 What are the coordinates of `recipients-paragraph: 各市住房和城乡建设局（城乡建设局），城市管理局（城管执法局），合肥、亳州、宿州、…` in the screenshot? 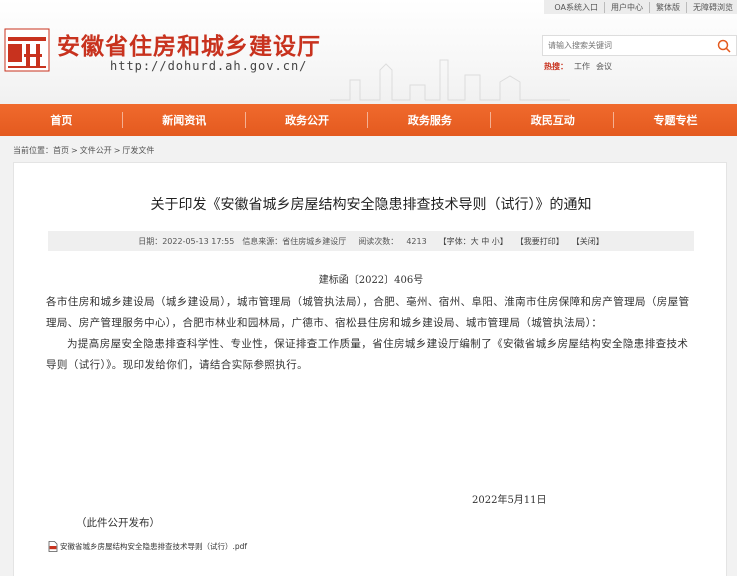 It's located at (368, 312).